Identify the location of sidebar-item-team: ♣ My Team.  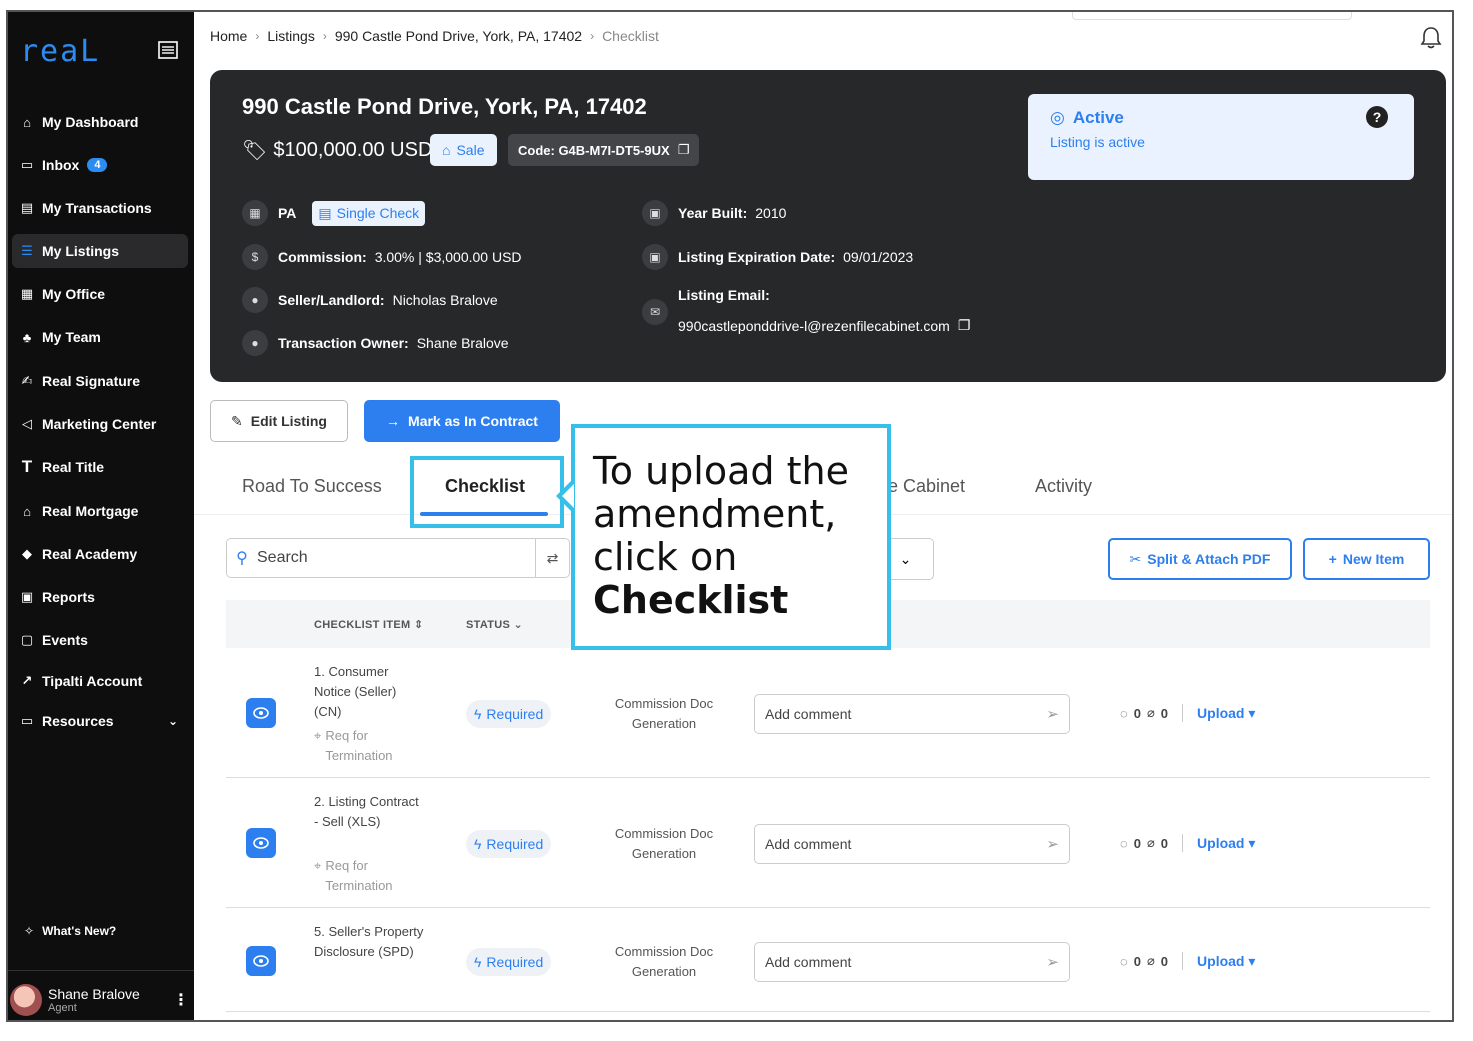
(100, 337).